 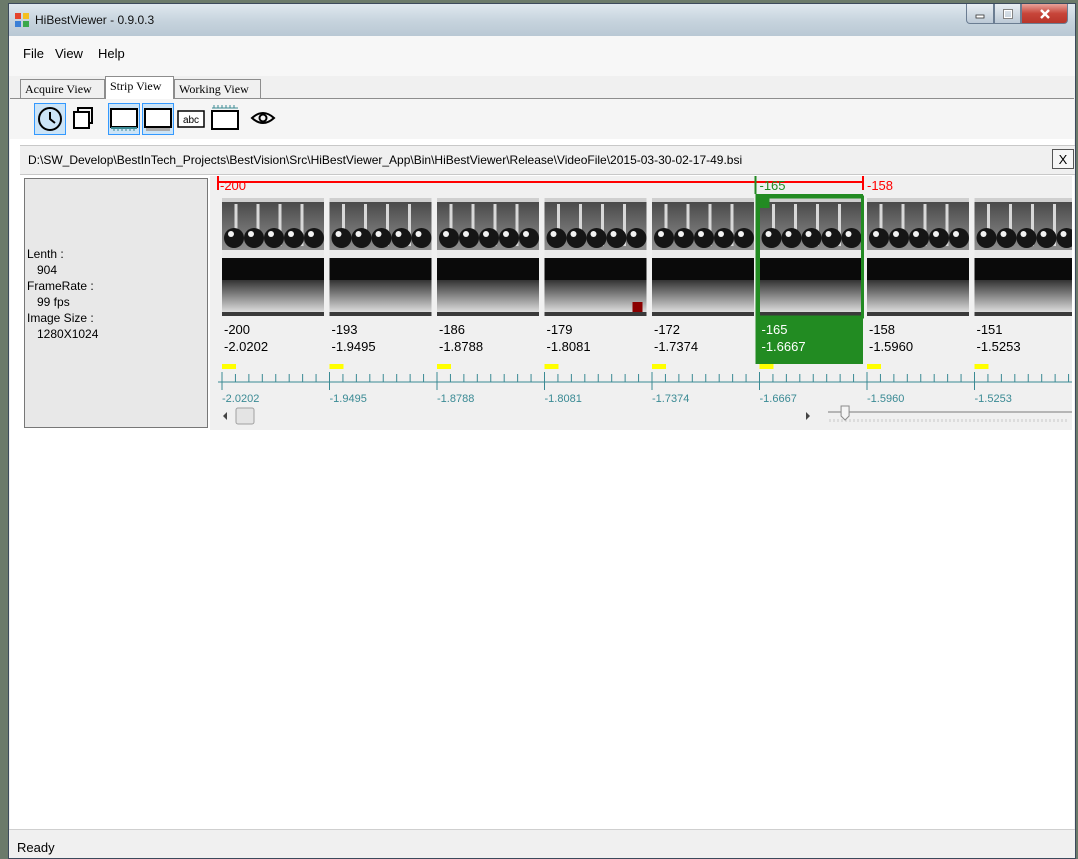 I want to click on frame-time: -1.7374, so click(x=676, y=346).